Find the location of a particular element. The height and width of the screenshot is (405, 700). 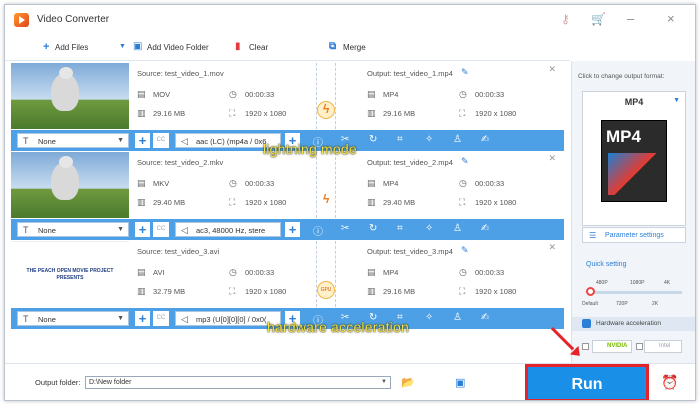

cart-icon: 🛒 is located at coordinates (598, 19).